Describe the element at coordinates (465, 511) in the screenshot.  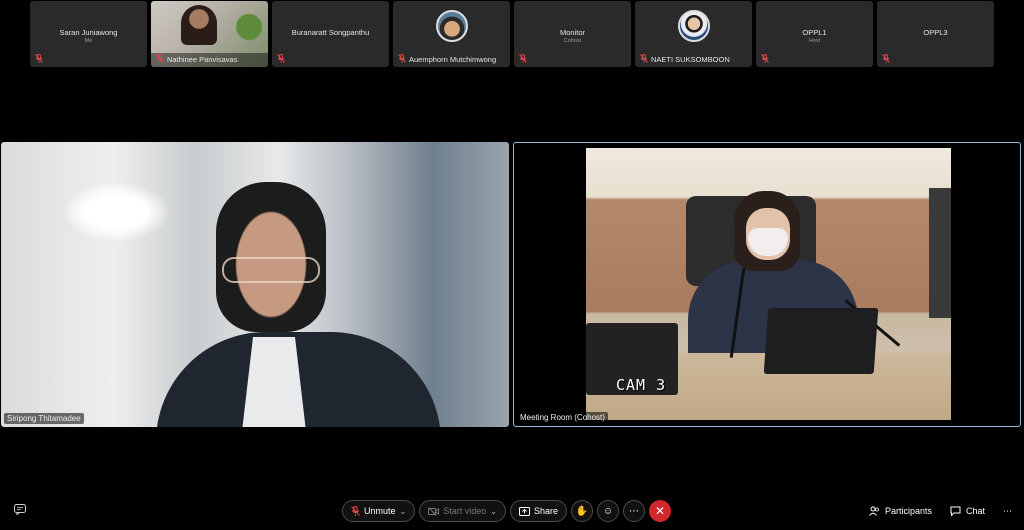
I see `start-video-label: Start video` at that location.